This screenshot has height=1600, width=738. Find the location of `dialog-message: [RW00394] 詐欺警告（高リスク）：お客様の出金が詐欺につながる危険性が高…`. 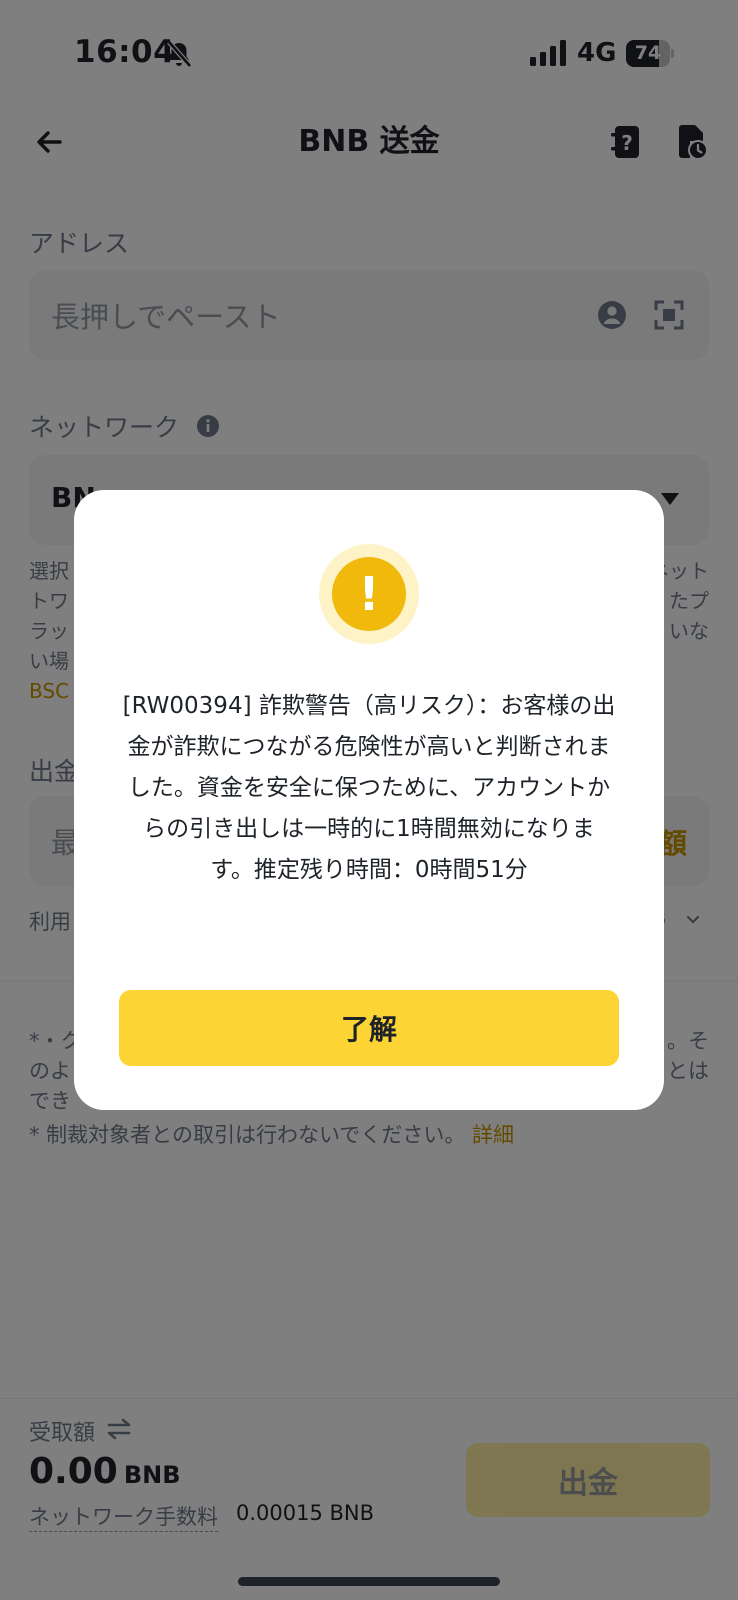

dialog-message: [RW00394] 詐欺警告（高リスク）：お客様の出金が詐欺につながる危険性が高… is located at coordinates (369, 788).